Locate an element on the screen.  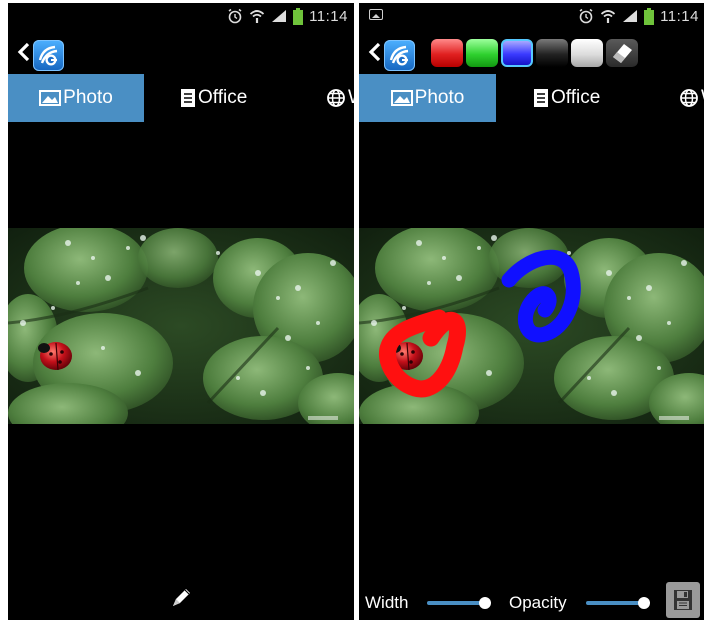
image-notification-icon is located at coordinates (376, 14).